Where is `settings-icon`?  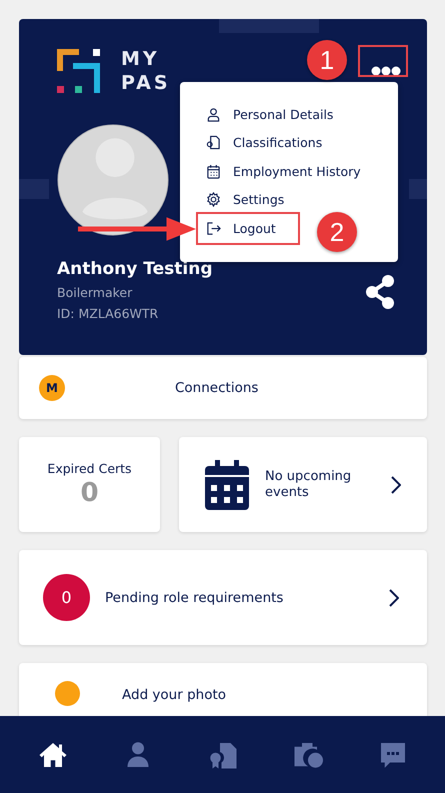 settings-icon is located at coordinates (213, 200).